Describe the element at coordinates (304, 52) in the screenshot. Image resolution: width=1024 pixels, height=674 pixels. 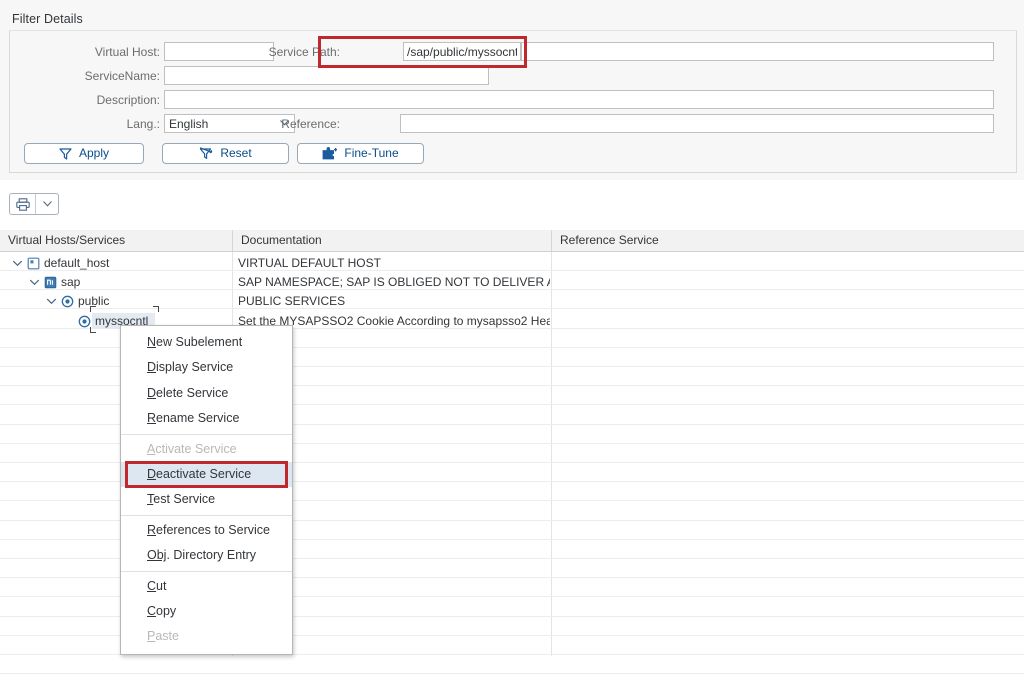
I see `service-path-label: Service Path:` at that location.